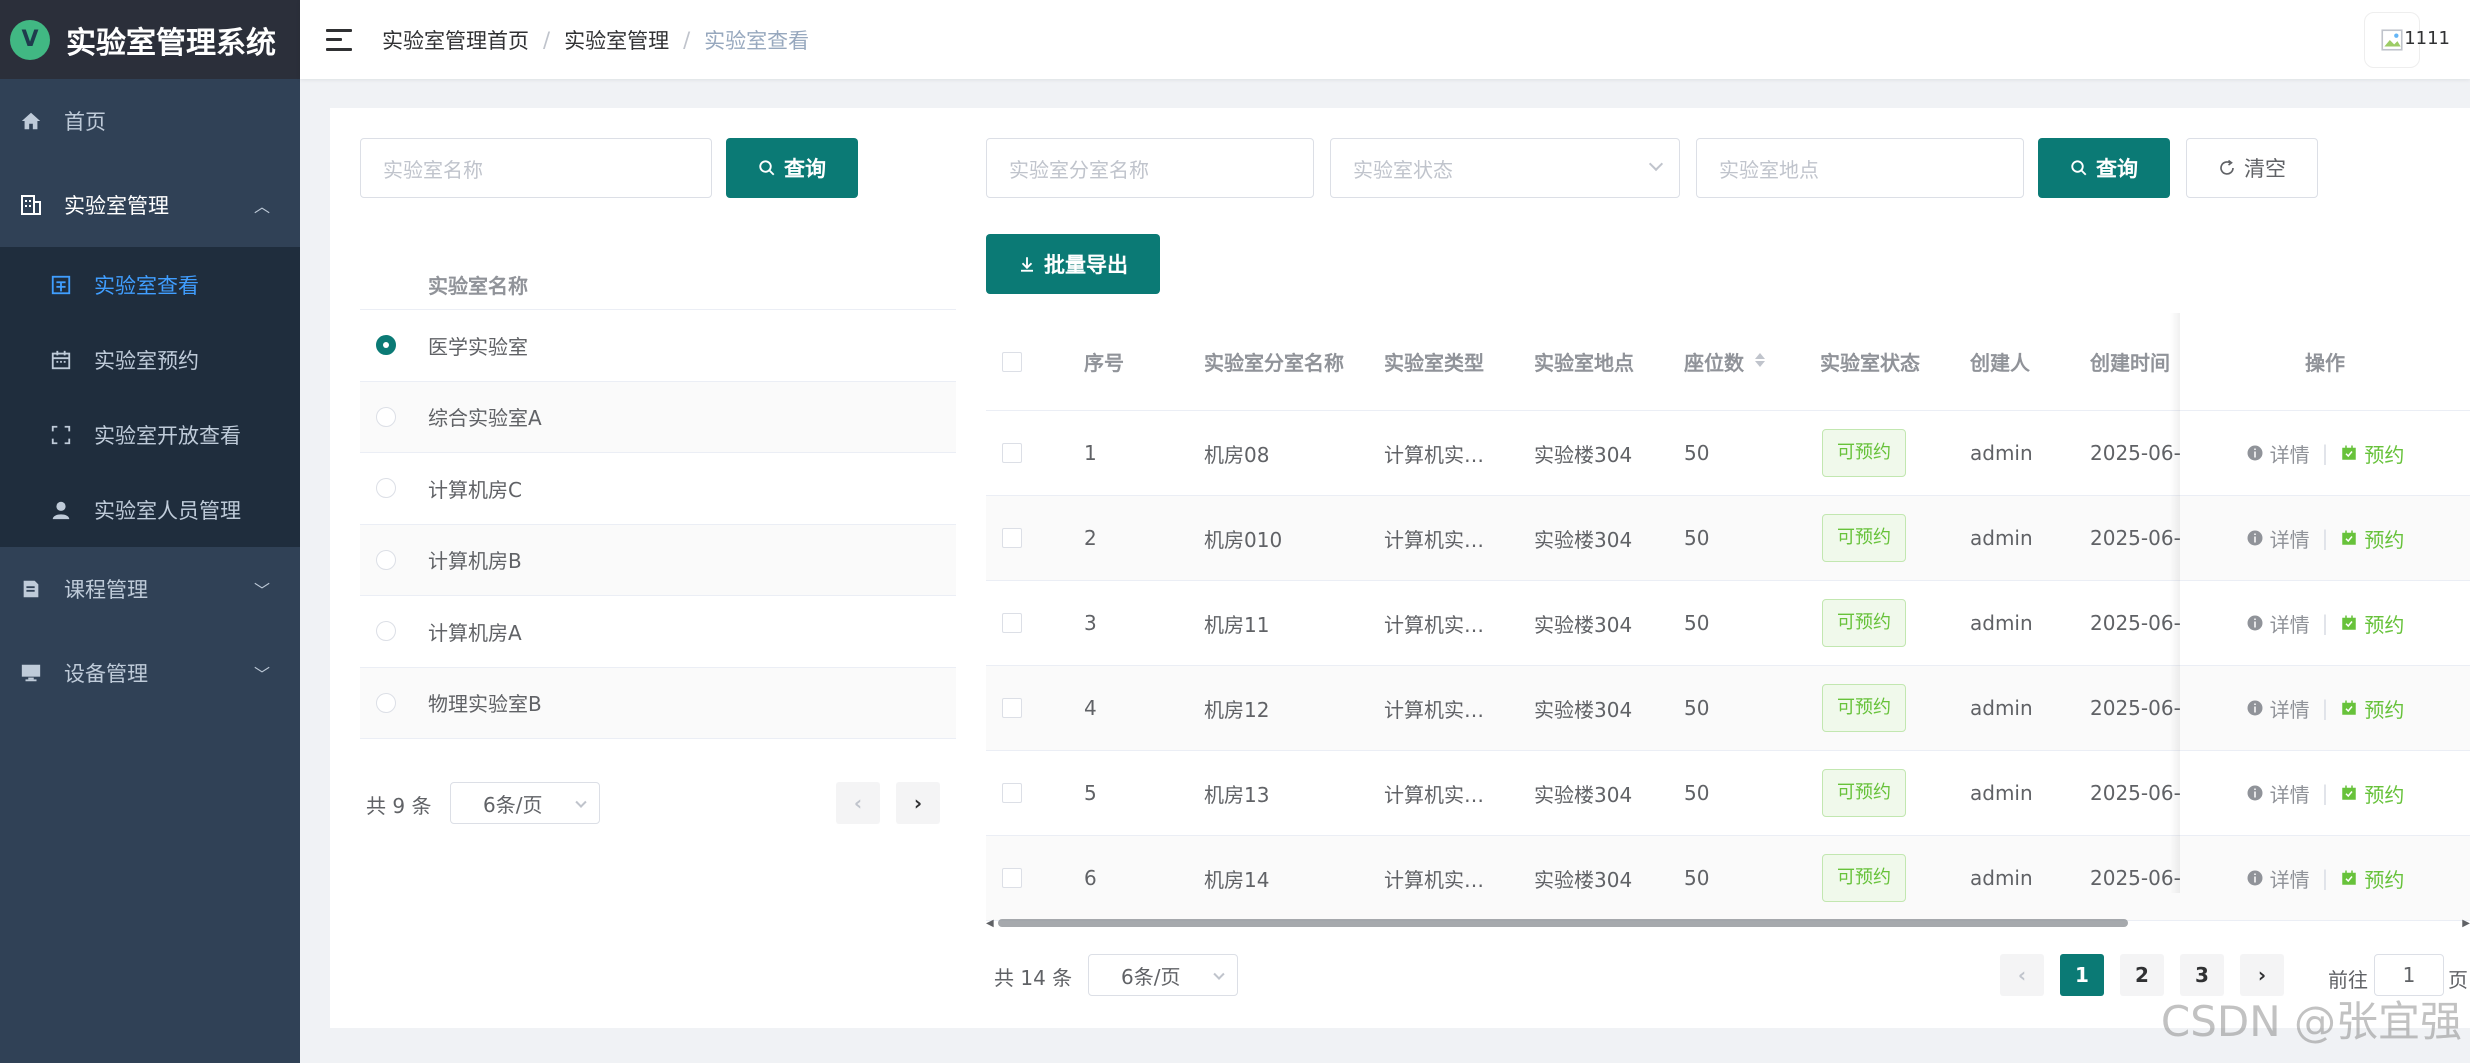  Describe the element at coordinates (525, 803) in the screenshot. I see `left-page-size-select: 6条/页` at that location.